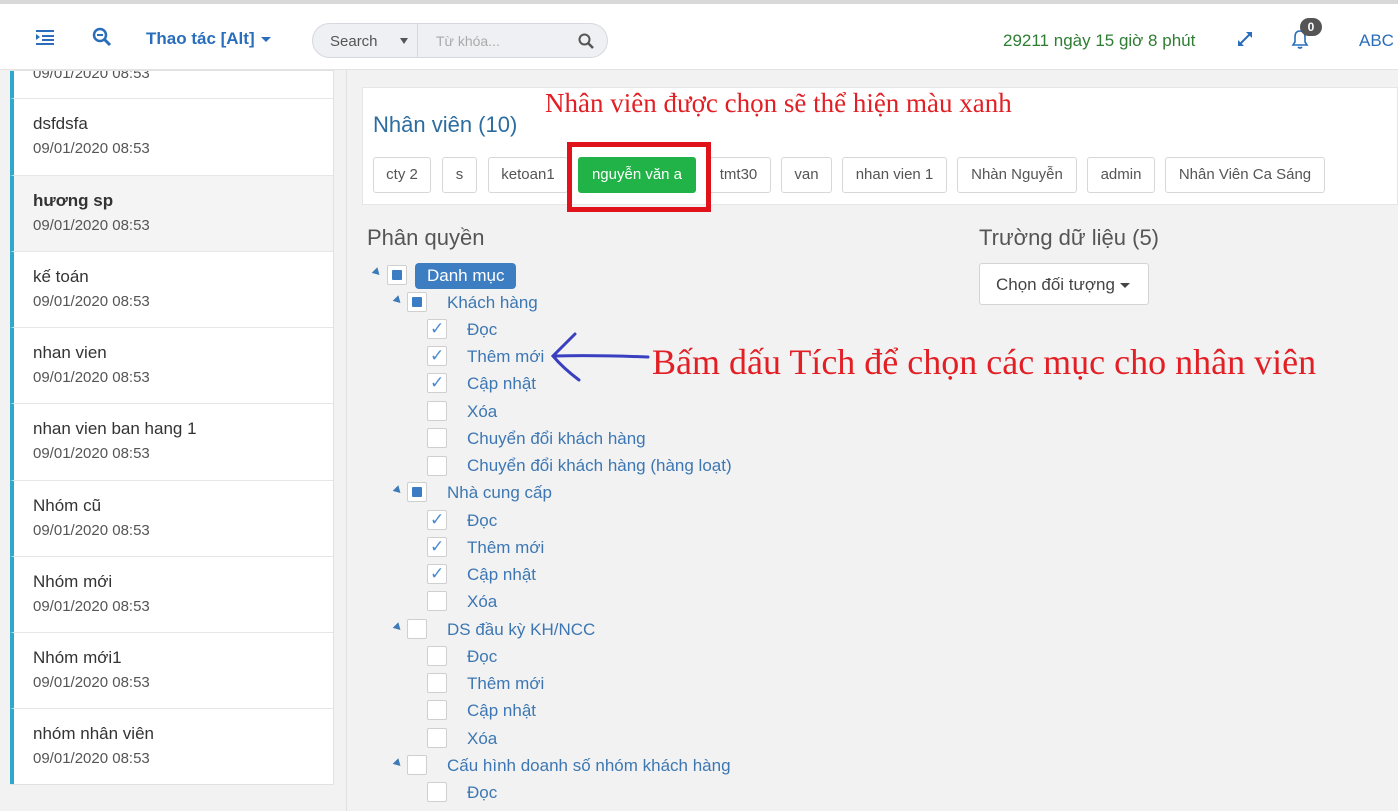 This screenshot has width=1398, height=811. I want to click on tree-group-label: Khách hàng, so click(492, 303).